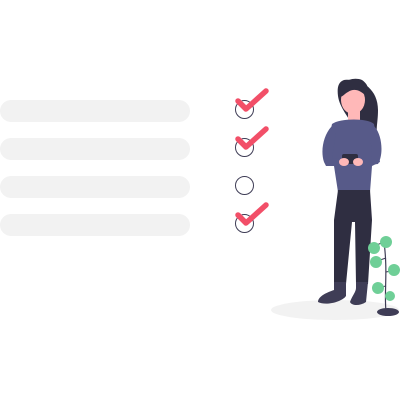  I want to click on checkbox-icon, so click(244, 185).